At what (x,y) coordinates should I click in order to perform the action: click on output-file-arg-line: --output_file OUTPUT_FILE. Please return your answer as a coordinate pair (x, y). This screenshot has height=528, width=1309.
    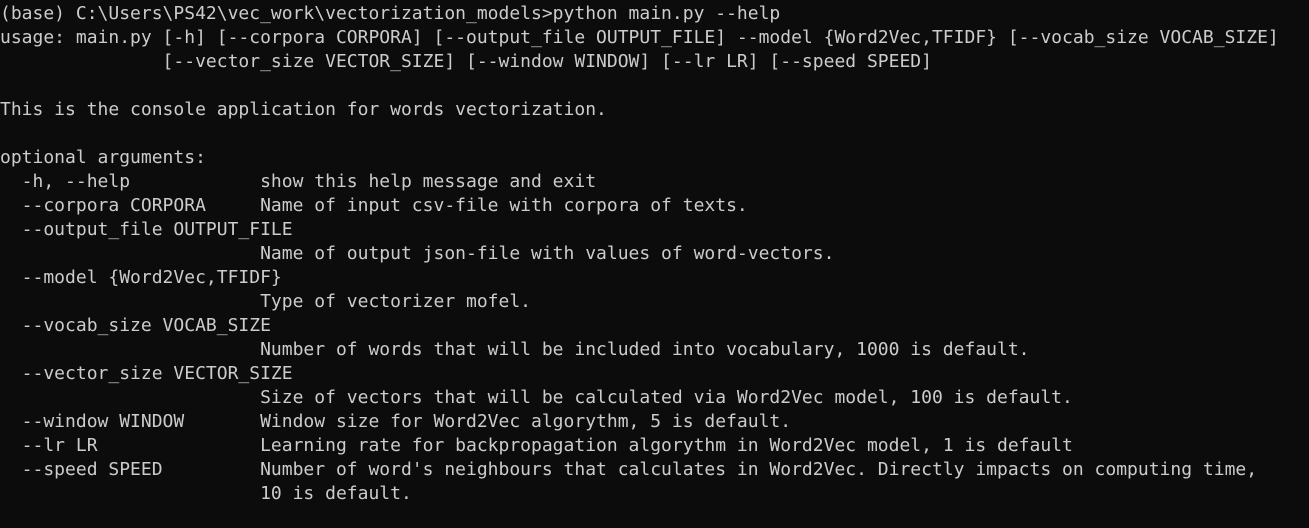
    Looking at the image, I should click on (146, 229).